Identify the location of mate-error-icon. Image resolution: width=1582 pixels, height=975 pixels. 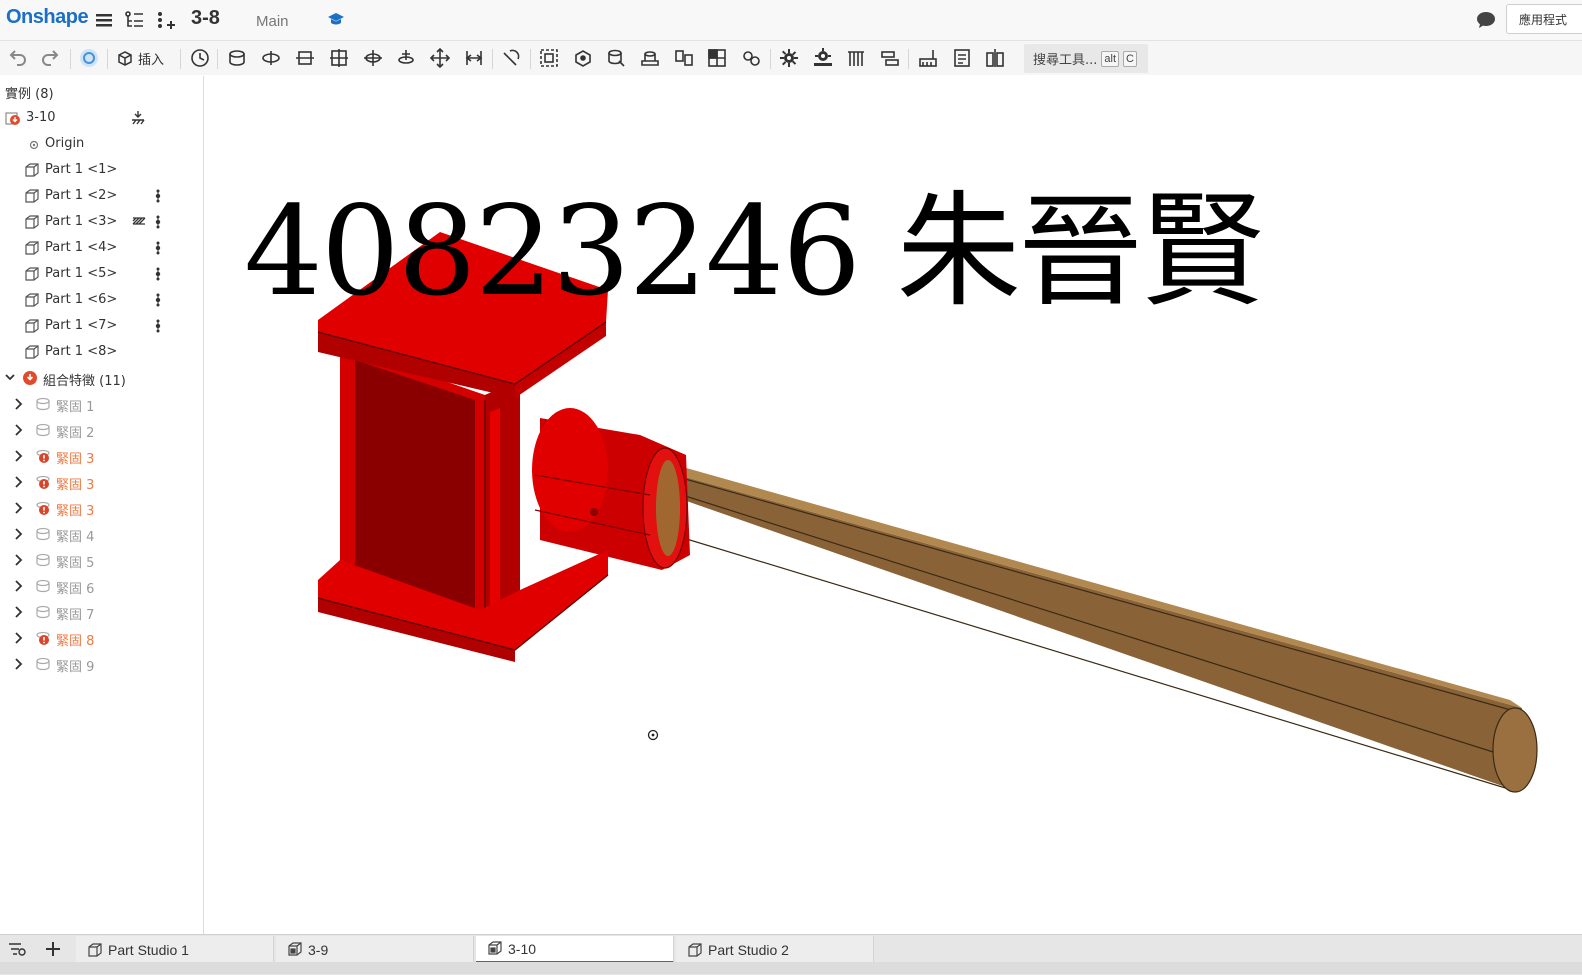
(43, 484).